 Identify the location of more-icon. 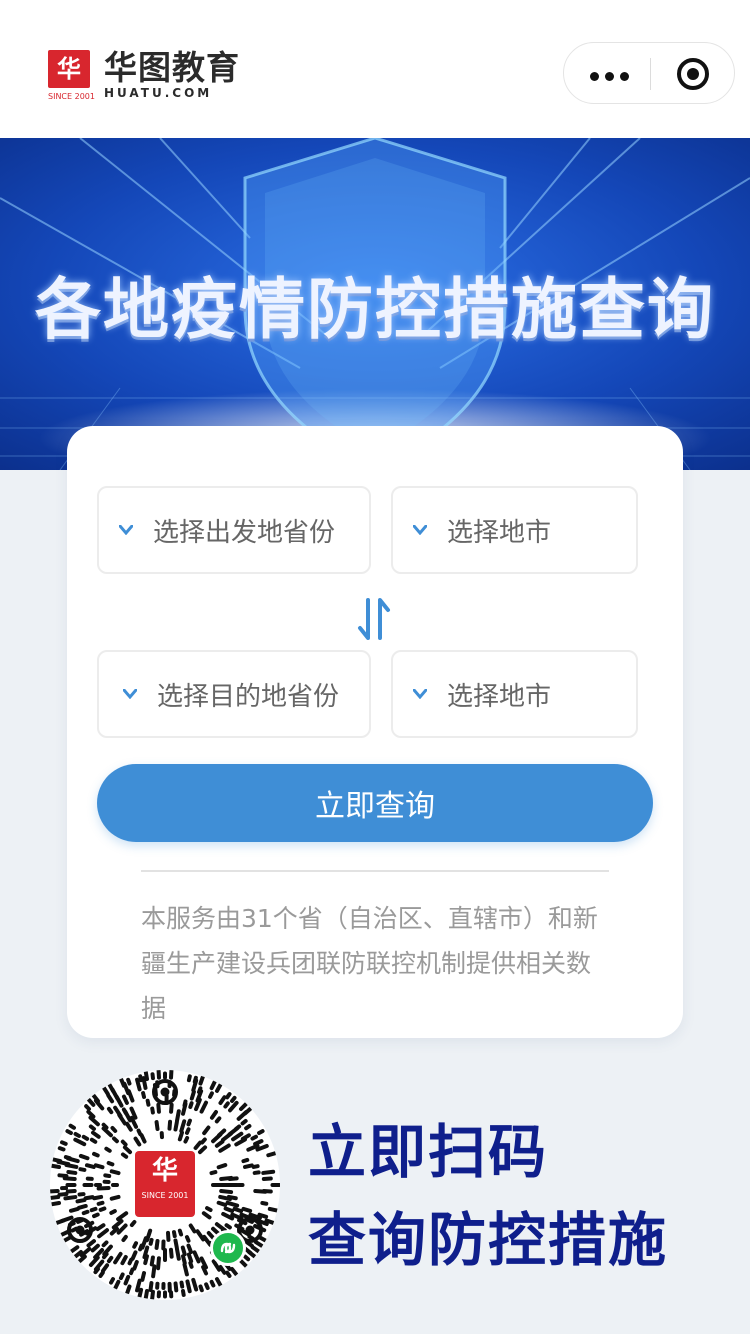
(609, 76).